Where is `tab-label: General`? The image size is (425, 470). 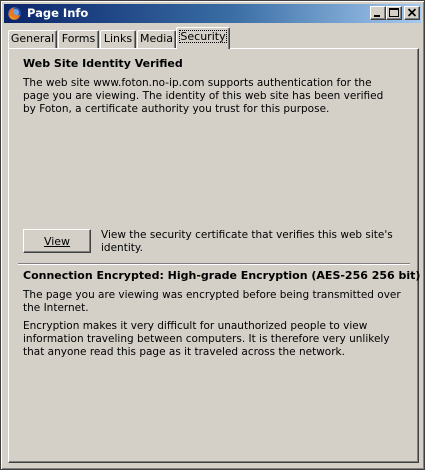
tab-label: General is located at coordinates (32, 38).